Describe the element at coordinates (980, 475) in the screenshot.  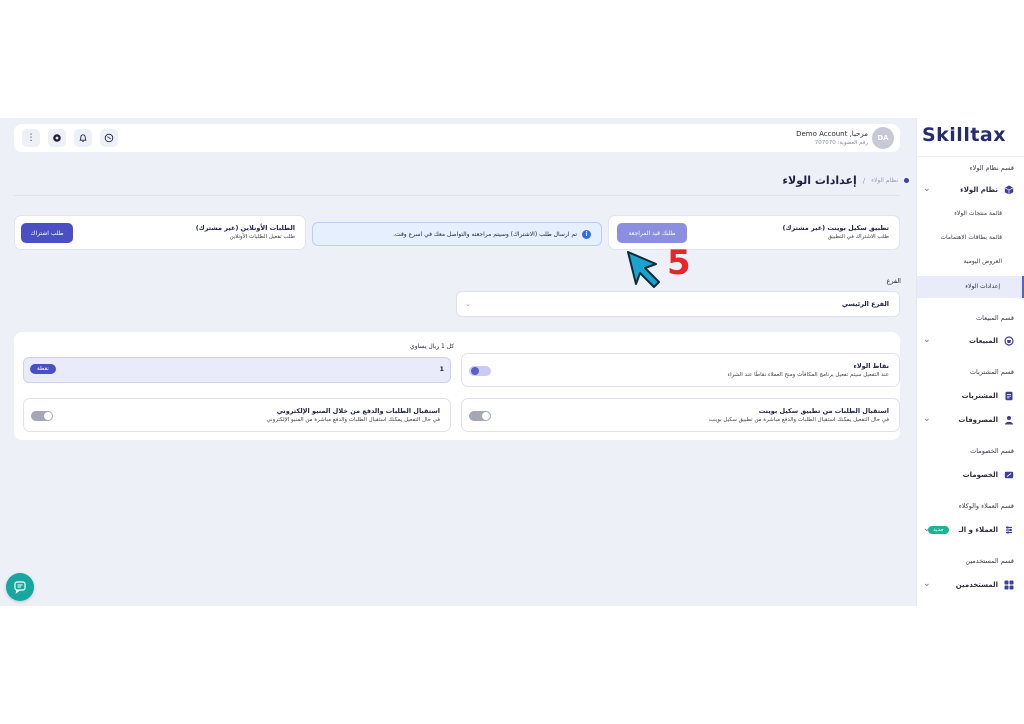
I see `sidebar-item-label: الخصومات` at that location.